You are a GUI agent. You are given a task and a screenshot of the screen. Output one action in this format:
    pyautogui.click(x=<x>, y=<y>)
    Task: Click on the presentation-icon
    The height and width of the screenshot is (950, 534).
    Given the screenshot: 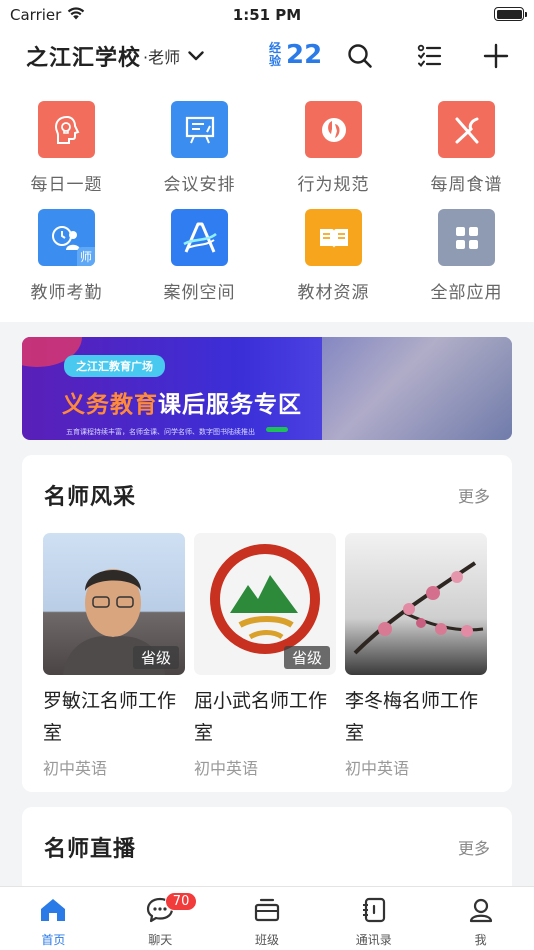 What is the action you would take?
    pyautogui.click(x=199, y=129)
    